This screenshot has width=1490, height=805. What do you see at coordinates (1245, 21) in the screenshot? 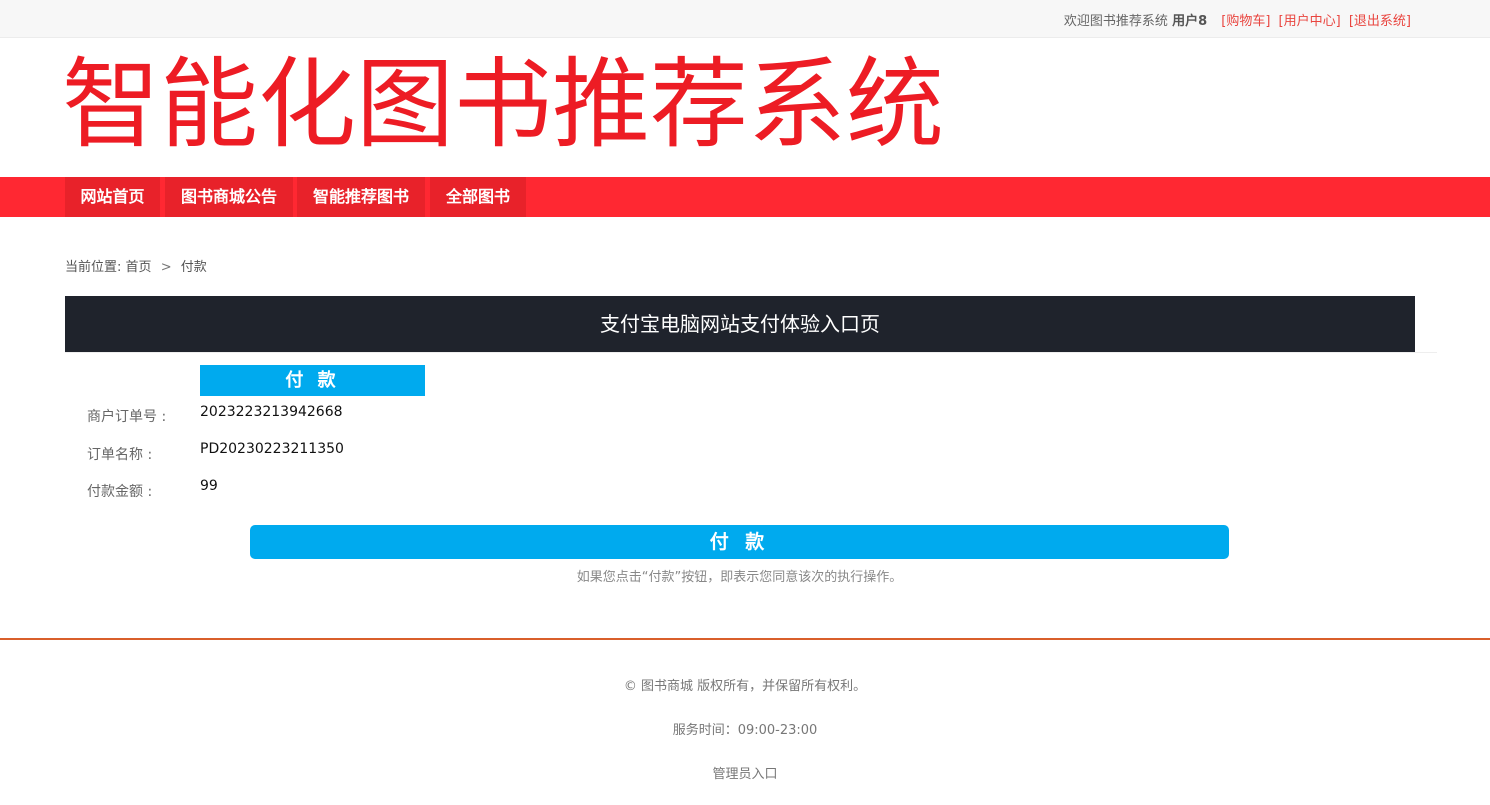
I see `cart-link: [购物车]` at bounding box center [1245, 21].